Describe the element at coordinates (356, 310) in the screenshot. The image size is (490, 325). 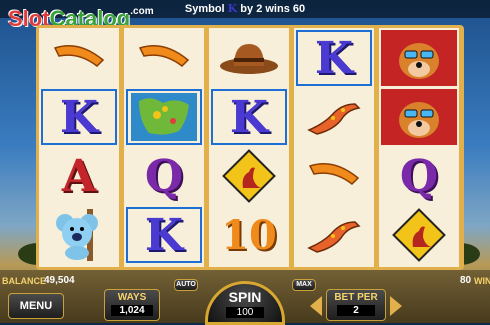
I see `bet-per-value: 2` at that location.